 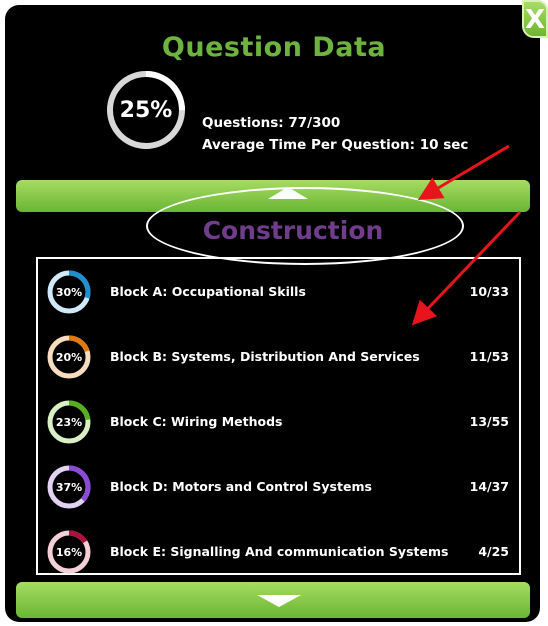 What do you see at coordinates (208, 291) in the screenshot?
I see `block-label: Block A: Occupational Skills` at bounding box center [208, 291].